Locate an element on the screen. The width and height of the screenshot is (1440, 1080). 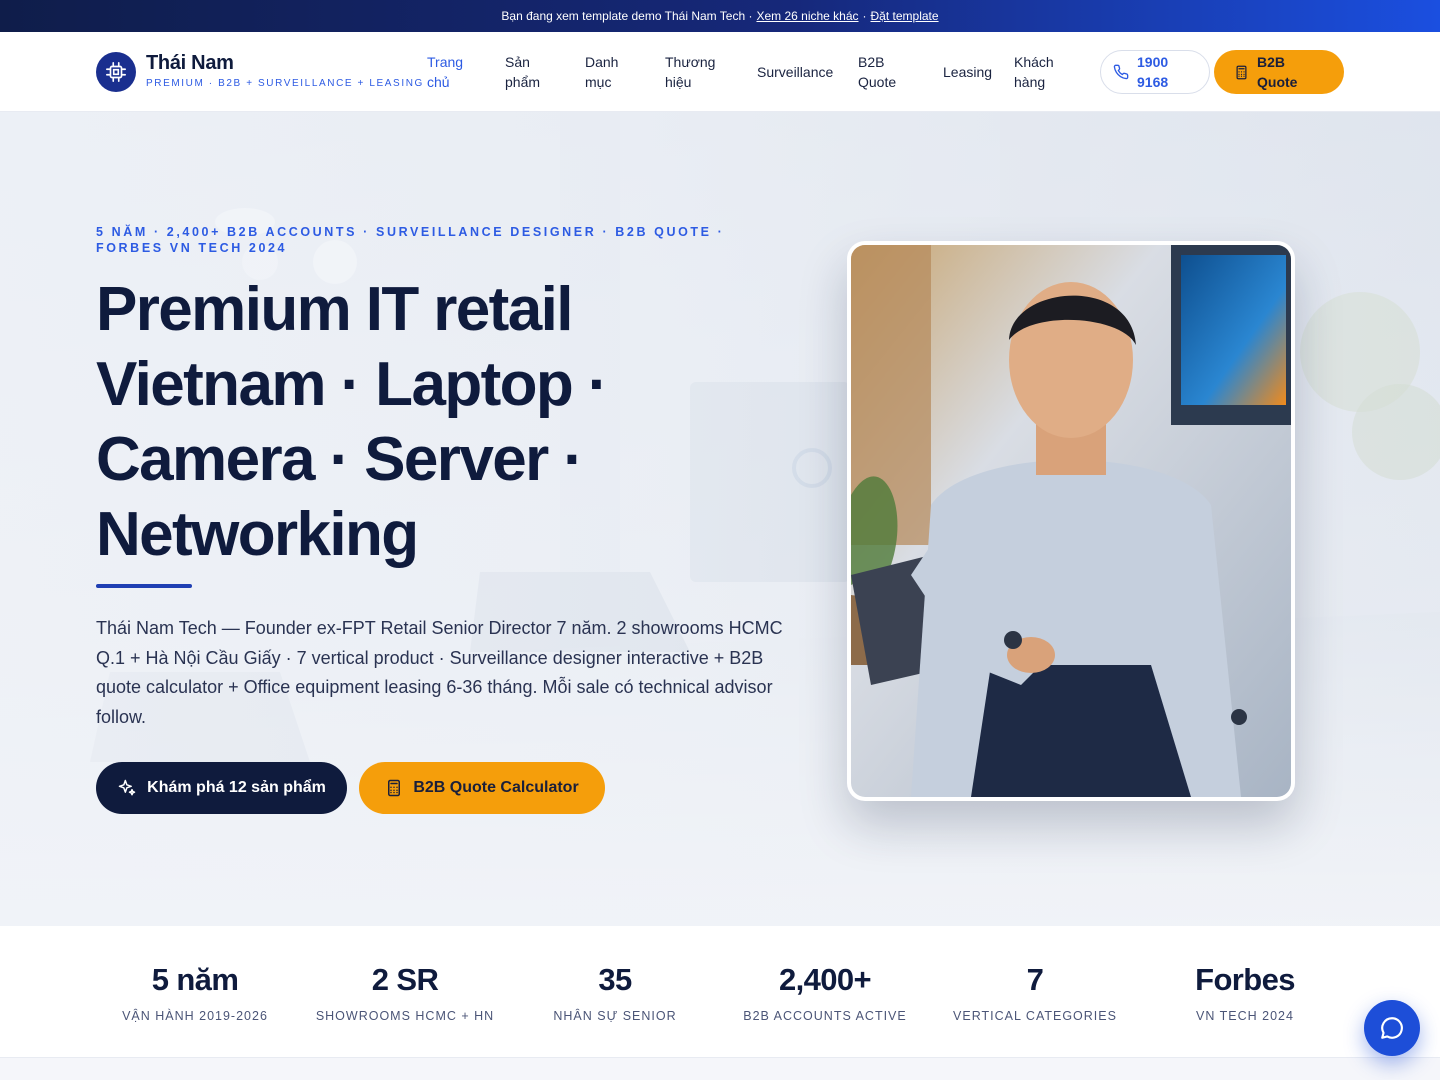
chat-bubble-icon is located at coordinates (1392, 1028).